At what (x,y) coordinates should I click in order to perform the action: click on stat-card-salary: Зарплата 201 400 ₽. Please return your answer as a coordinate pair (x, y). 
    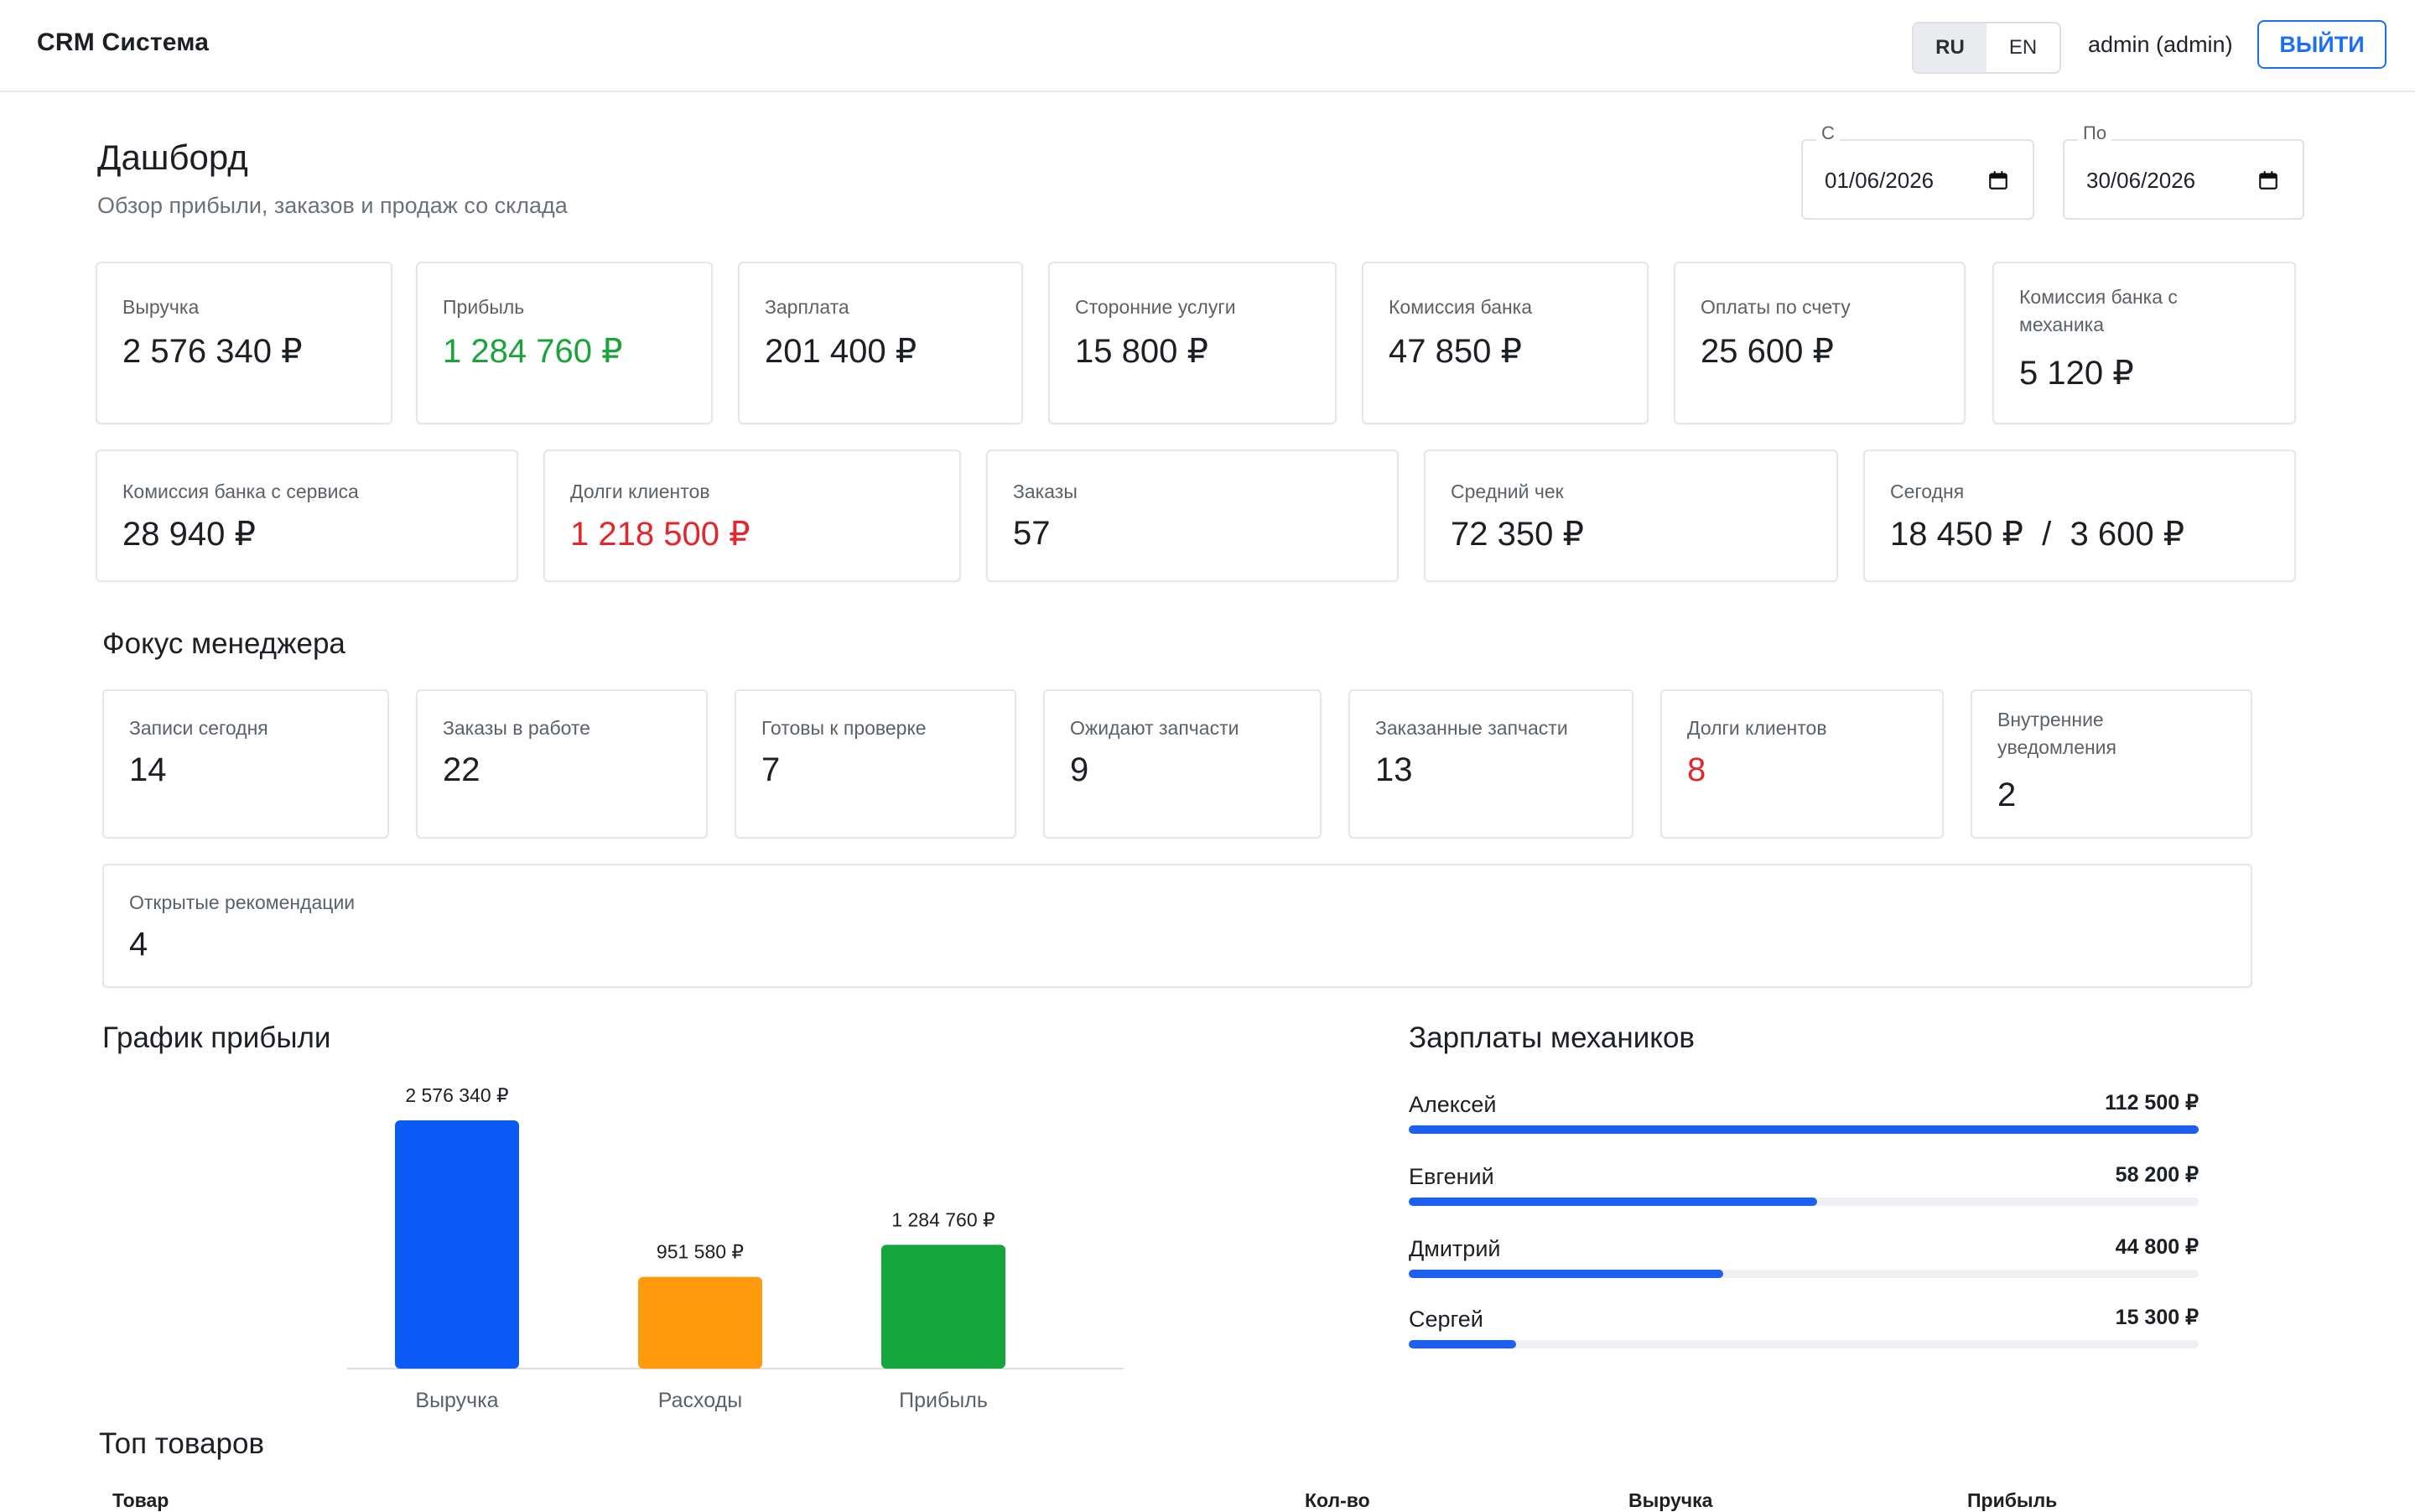
    Looking at the image, I should click on (880, 343).